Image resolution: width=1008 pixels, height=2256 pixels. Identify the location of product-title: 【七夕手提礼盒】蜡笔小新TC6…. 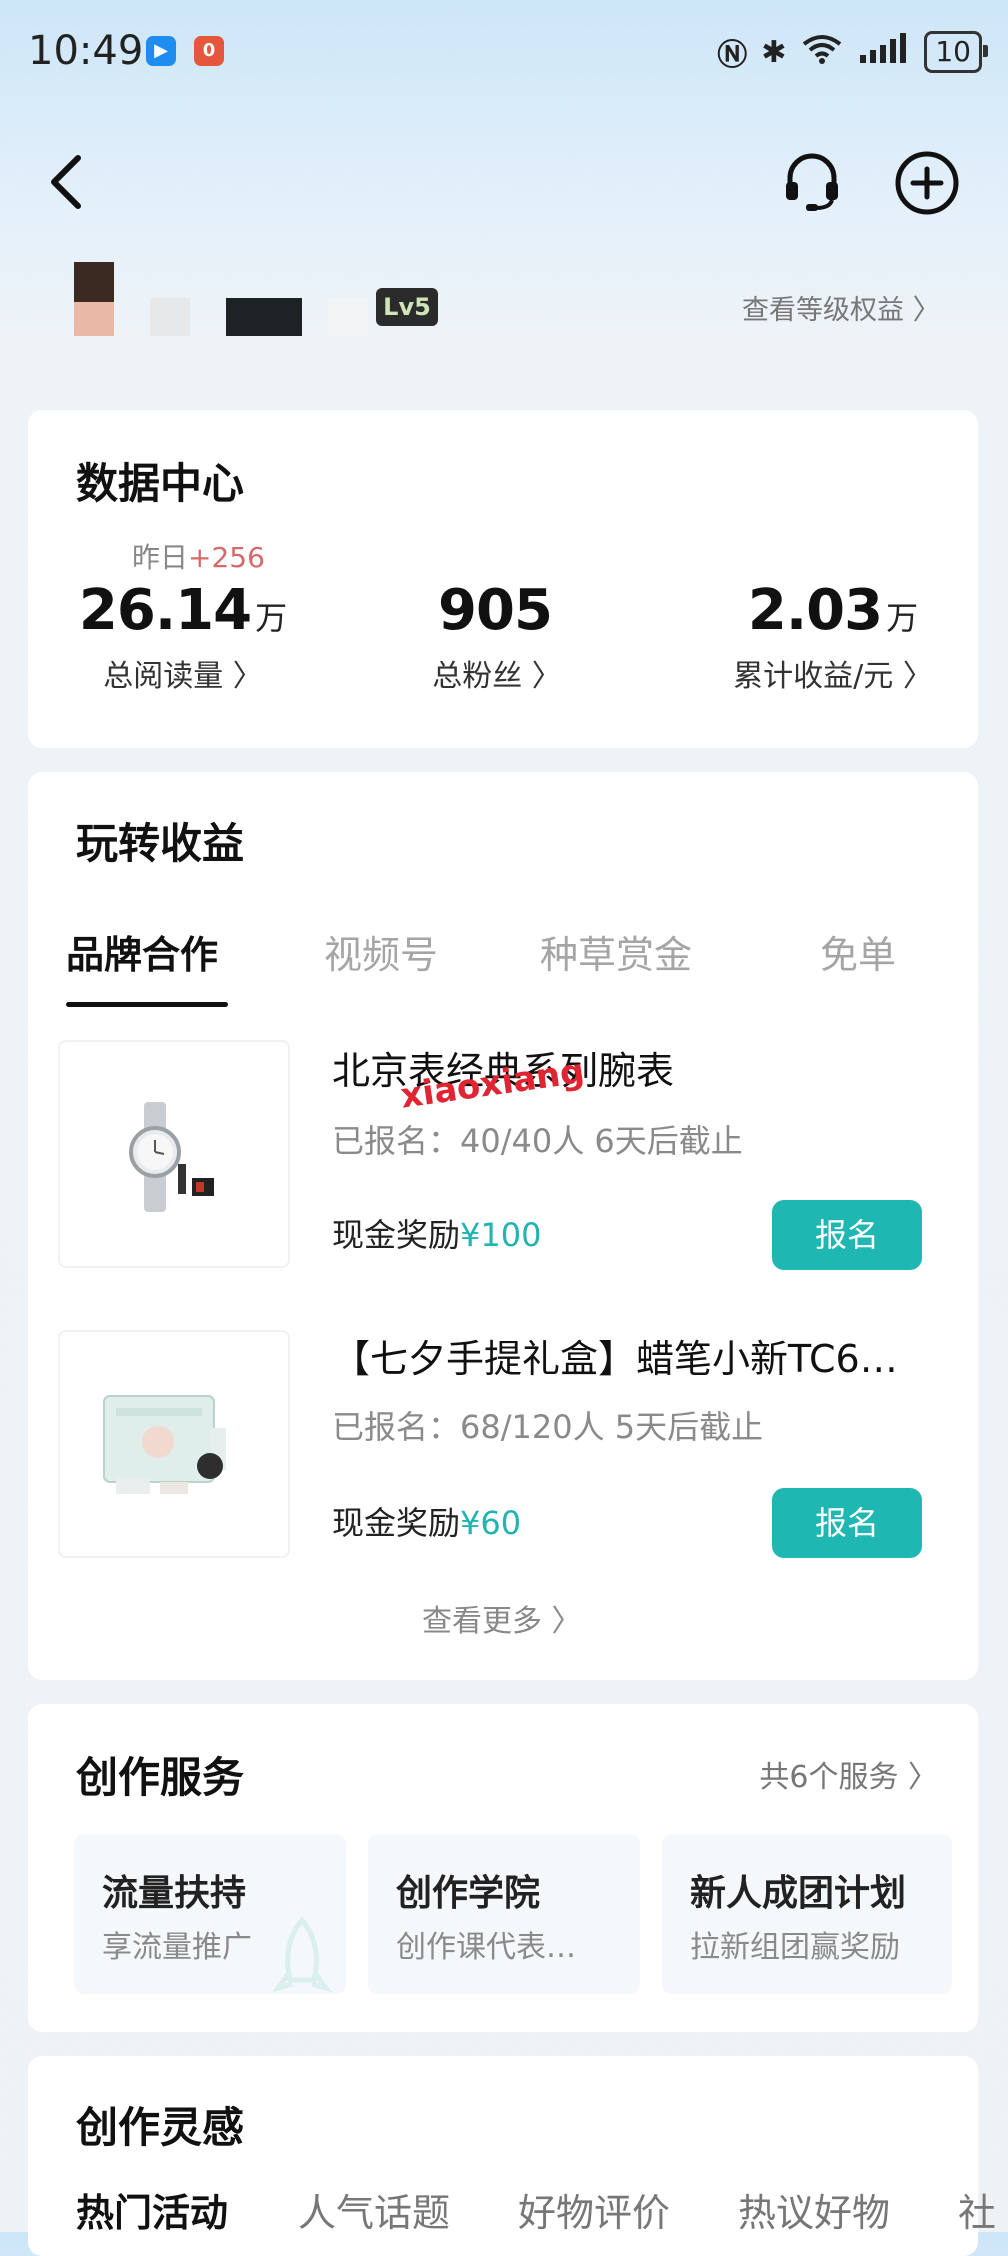
(637, 1355).